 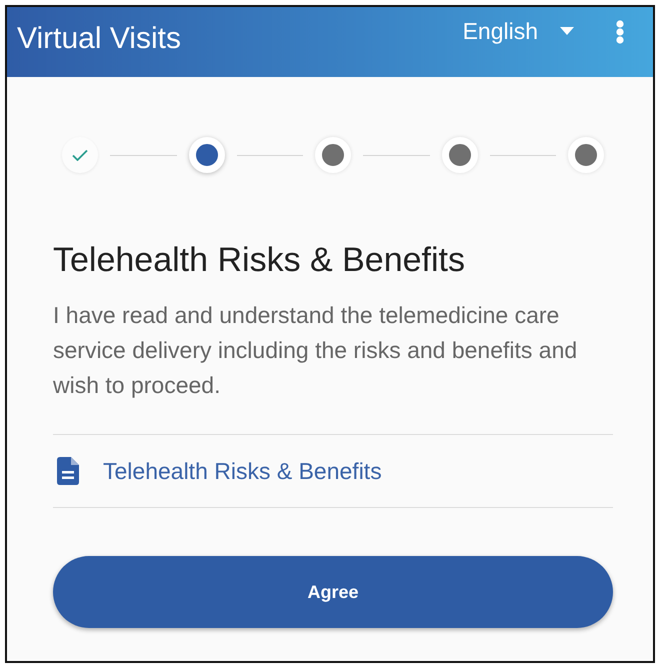 What do you see at coordinates (315, 350) in the screenshot?
I see `consent-text: I have read and understand the telemedicine care service delivery including the risks and benefits and wish to proceed.` at bounding box center [315, 350].